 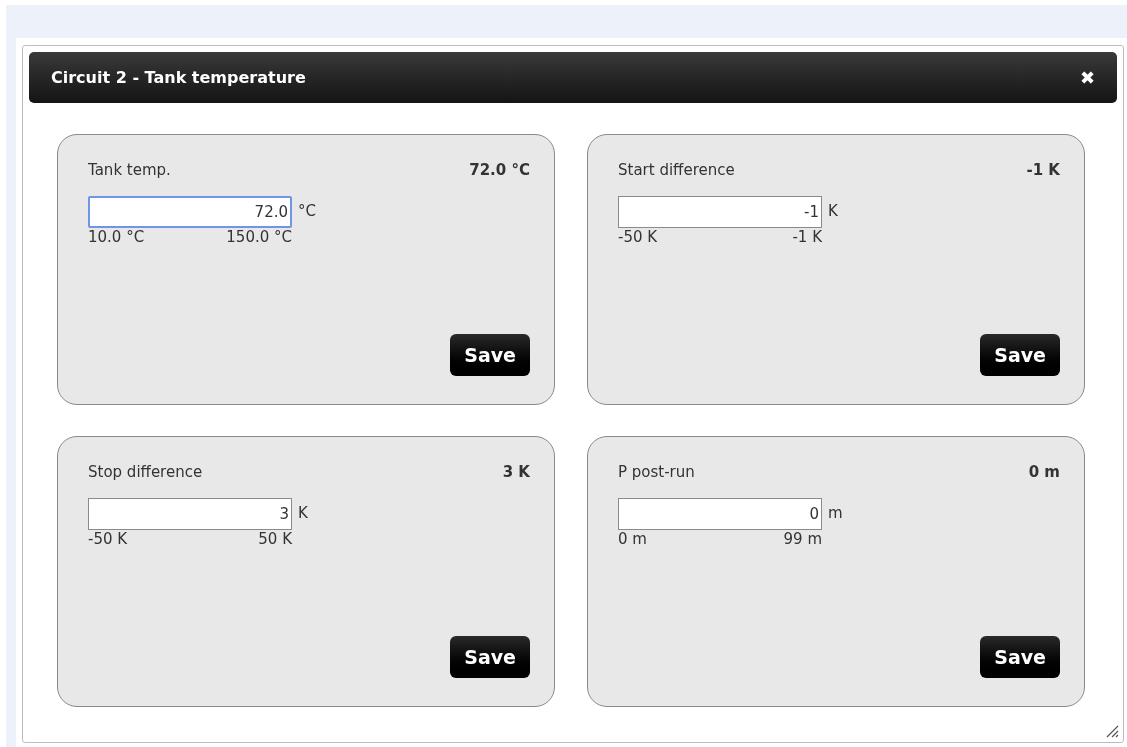 I want to click on setting-label: Start difference, so click(x=676, y=170).